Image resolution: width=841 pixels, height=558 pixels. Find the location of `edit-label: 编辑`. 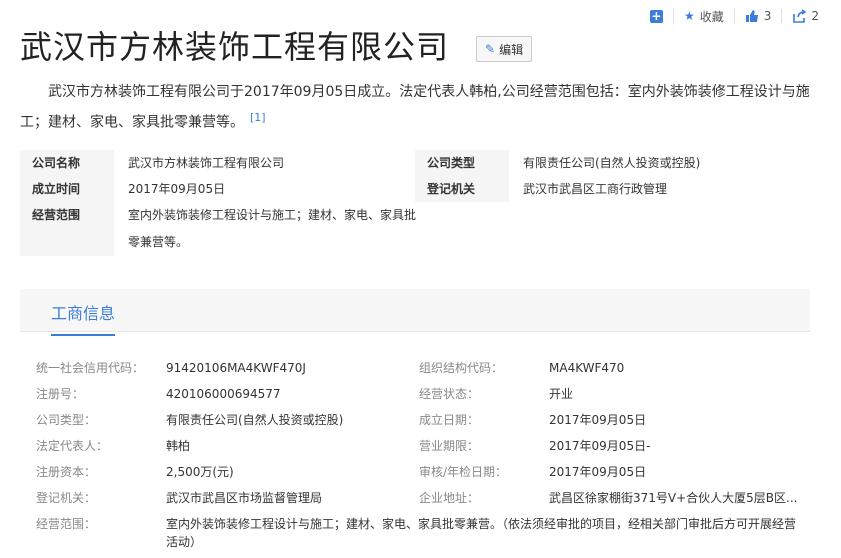

edit-label: 编辑 is located at coordinates (511, 49).